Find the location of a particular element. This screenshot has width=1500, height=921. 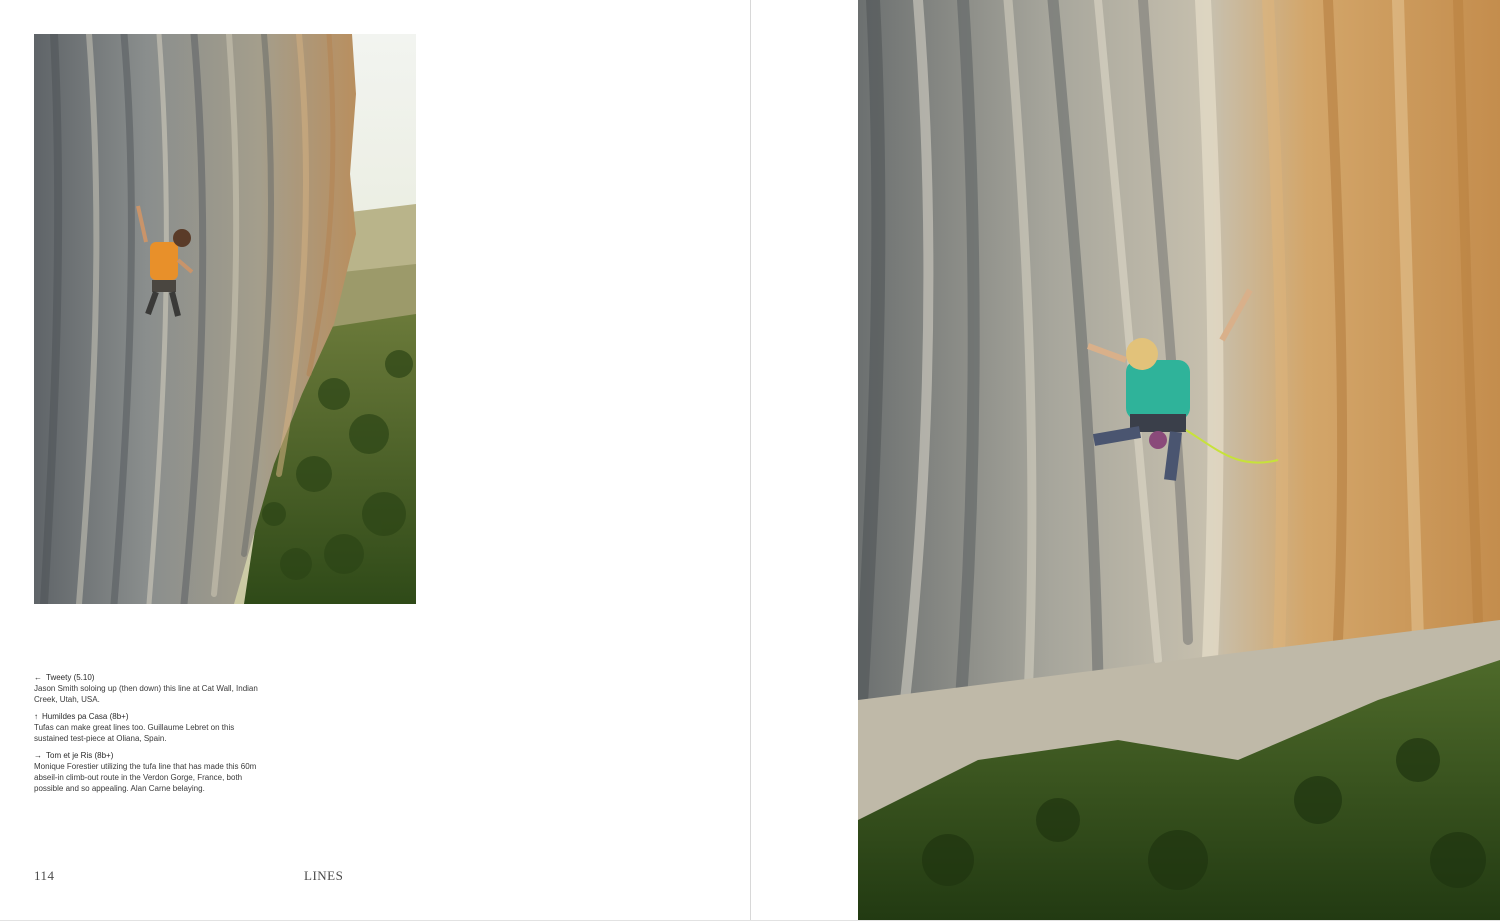

arrow-up-icon: ↑ is located at coordinates (36, 716).